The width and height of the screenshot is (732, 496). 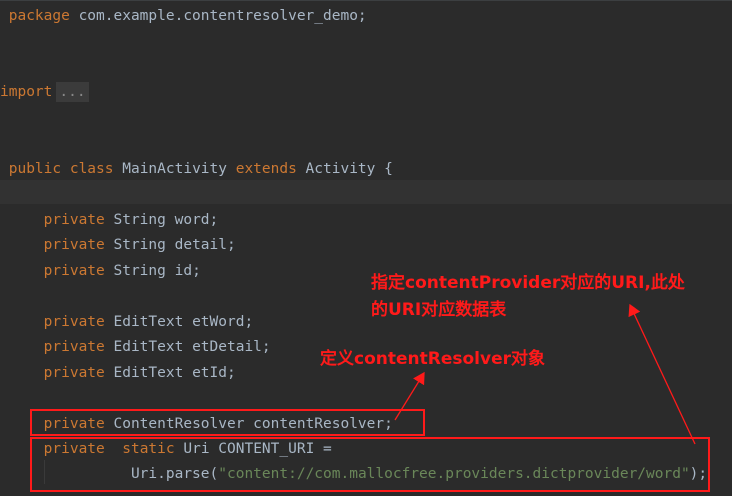 I want to click on highlight-box-content-resolver, so click(x=227, y=422).